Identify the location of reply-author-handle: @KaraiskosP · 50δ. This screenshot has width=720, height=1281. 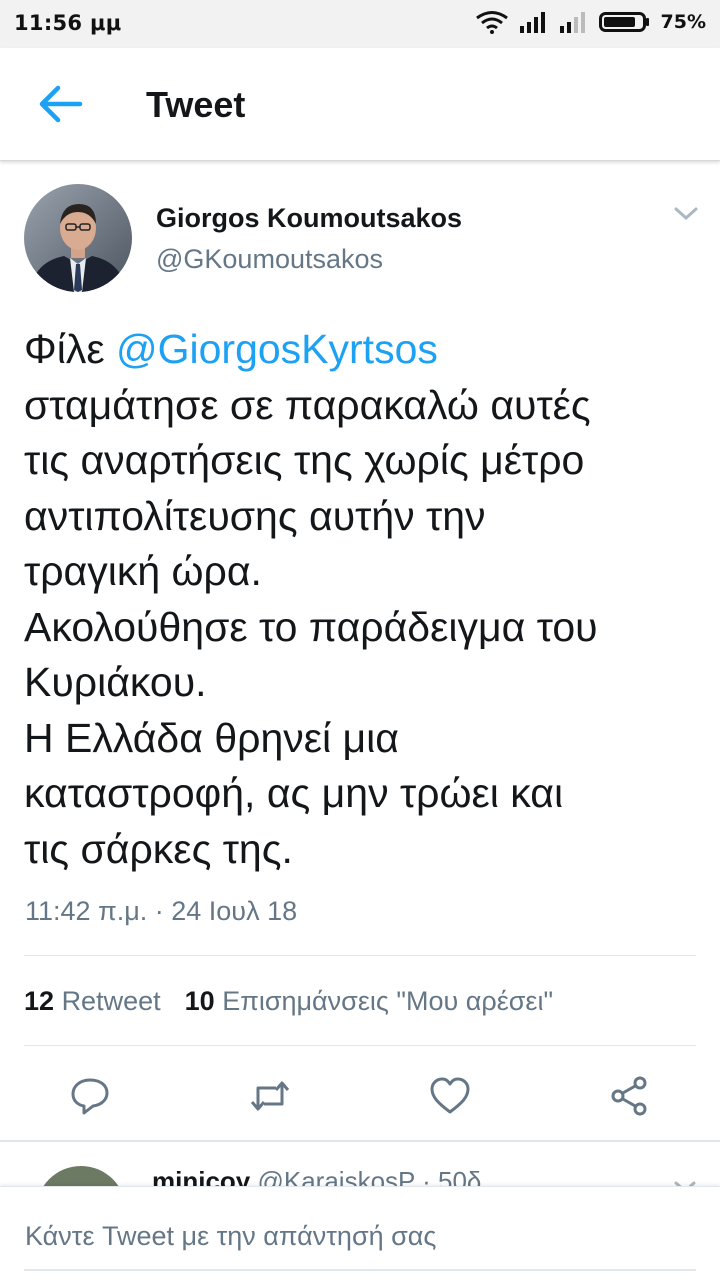
(369, 1177).